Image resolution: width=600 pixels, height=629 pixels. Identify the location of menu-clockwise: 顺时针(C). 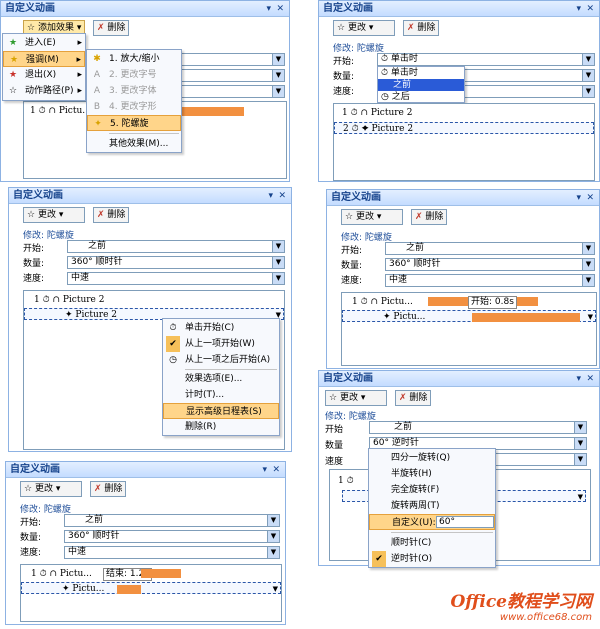
(432, 543).